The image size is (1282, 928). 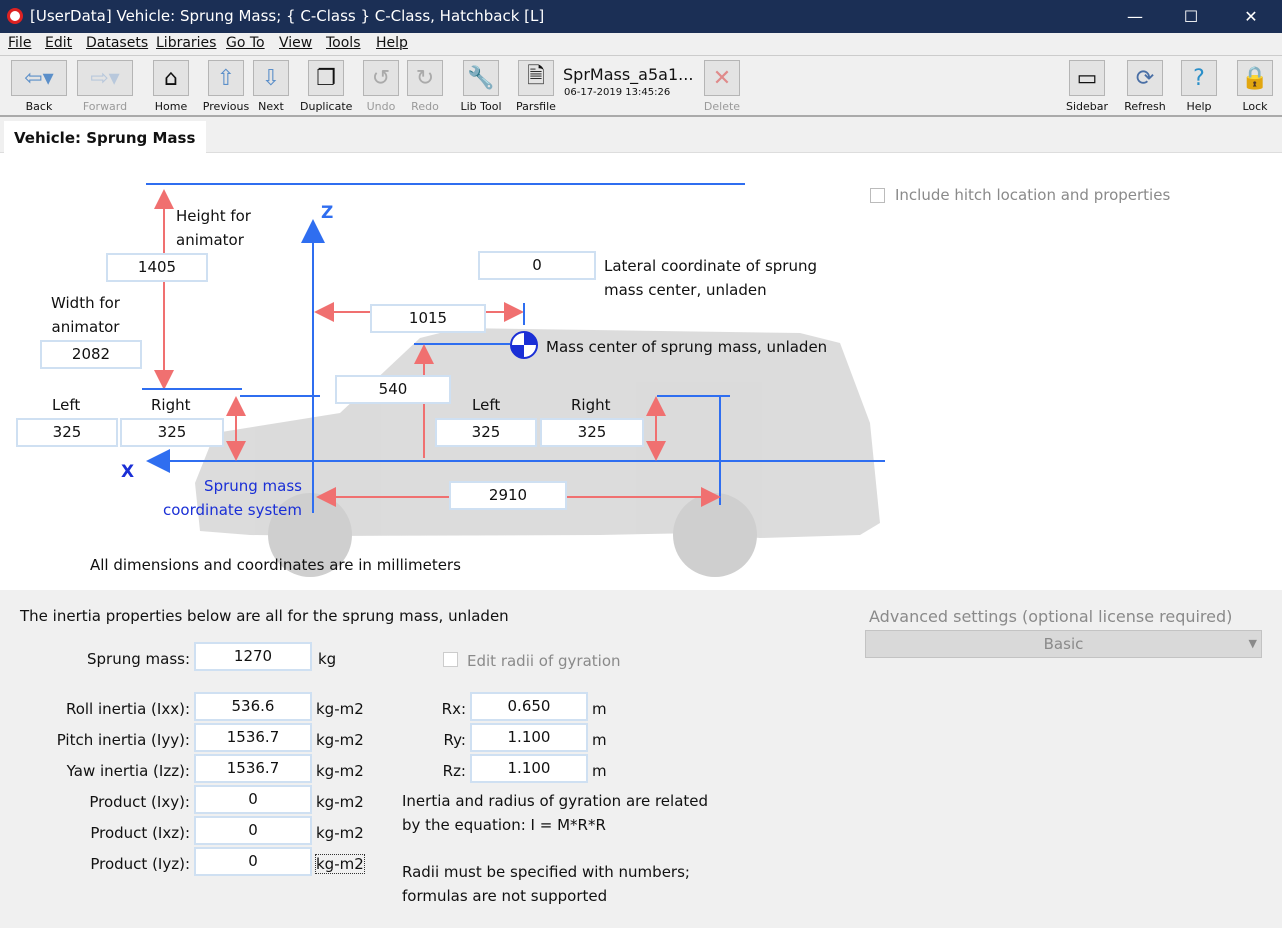 What do you see at coordinates (617, 92) in the screenshot?
I see `dataset-date: 06-17-2019 13:45:26` at bounding box center [617, 92].